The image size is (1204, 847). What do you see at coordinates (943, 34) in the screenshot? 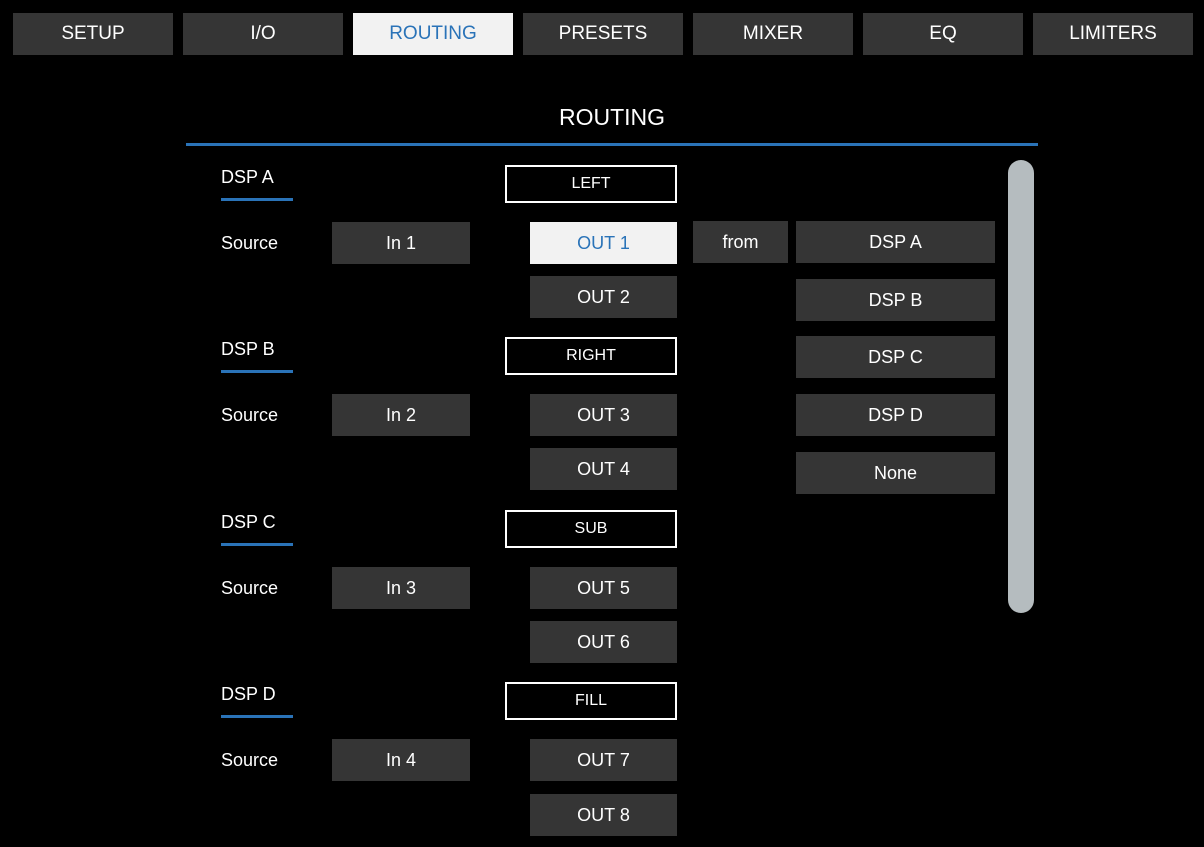
I see `tab-eq: EQ` at bounding box center [943, 34].